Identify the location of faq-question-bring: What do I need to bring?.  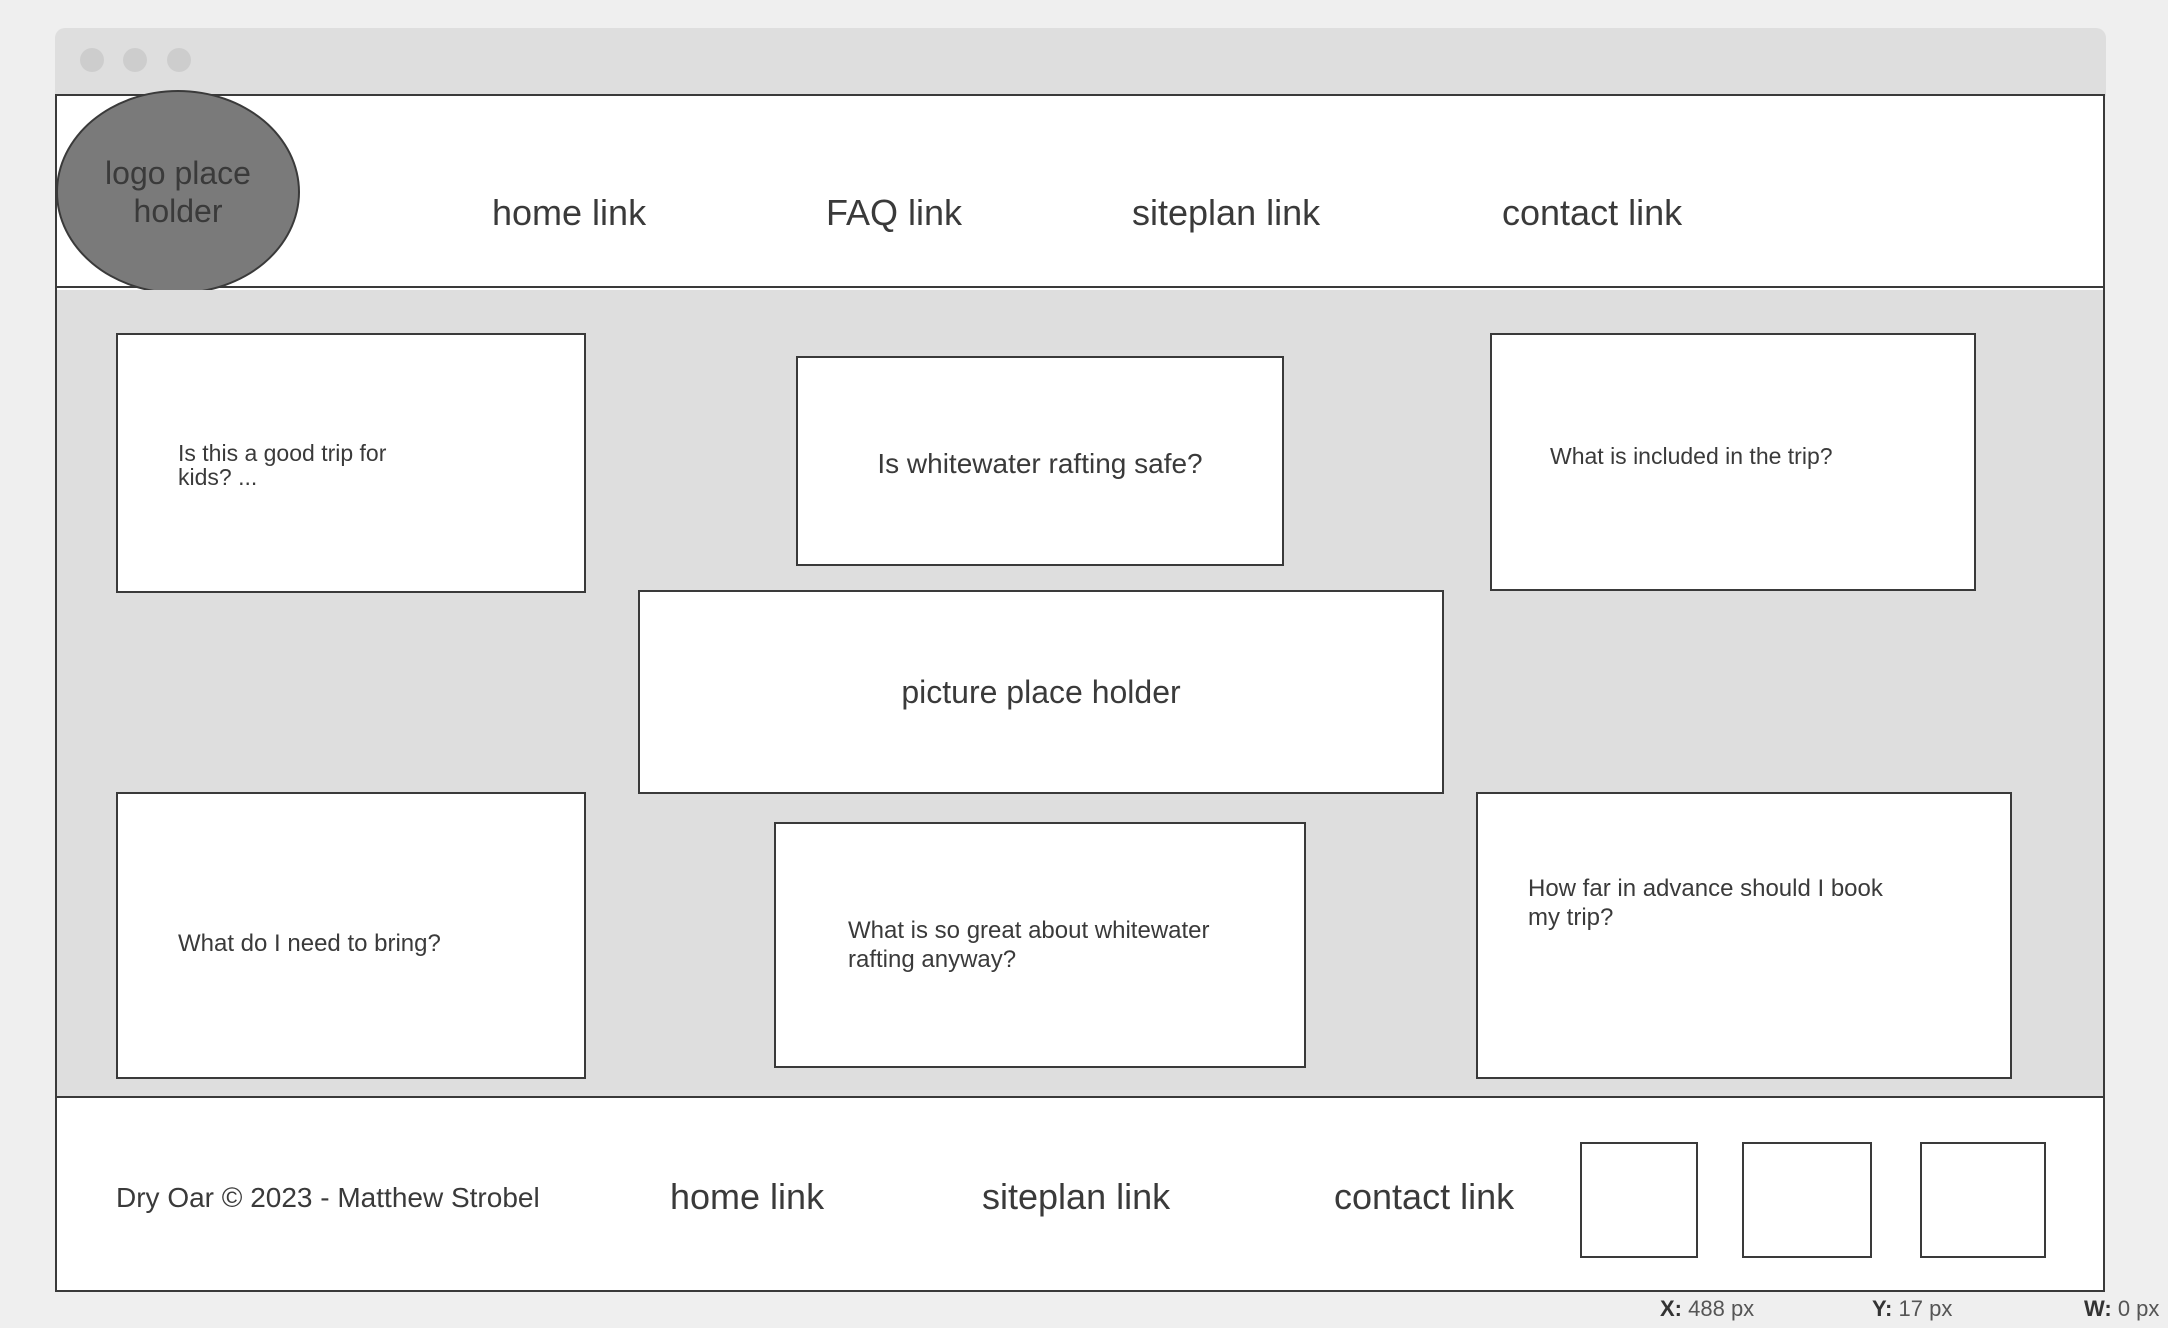
(309, 943).